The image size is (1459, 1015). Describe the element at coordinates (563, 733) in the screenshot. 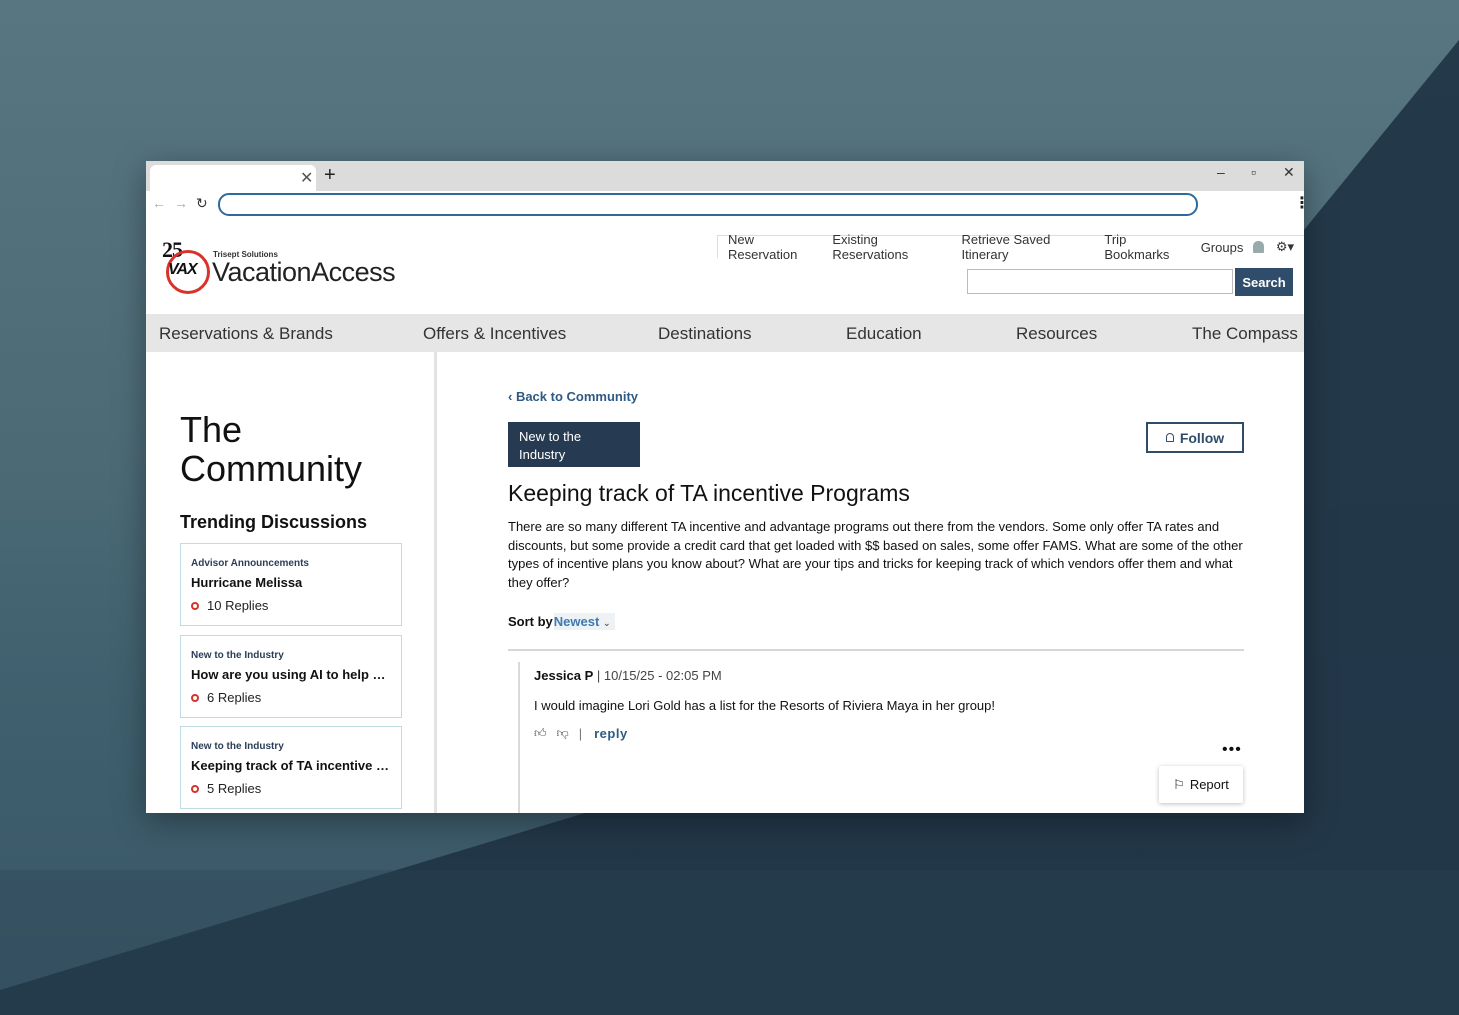

I see `thumbs-down-icon: 👎︎` at that location.